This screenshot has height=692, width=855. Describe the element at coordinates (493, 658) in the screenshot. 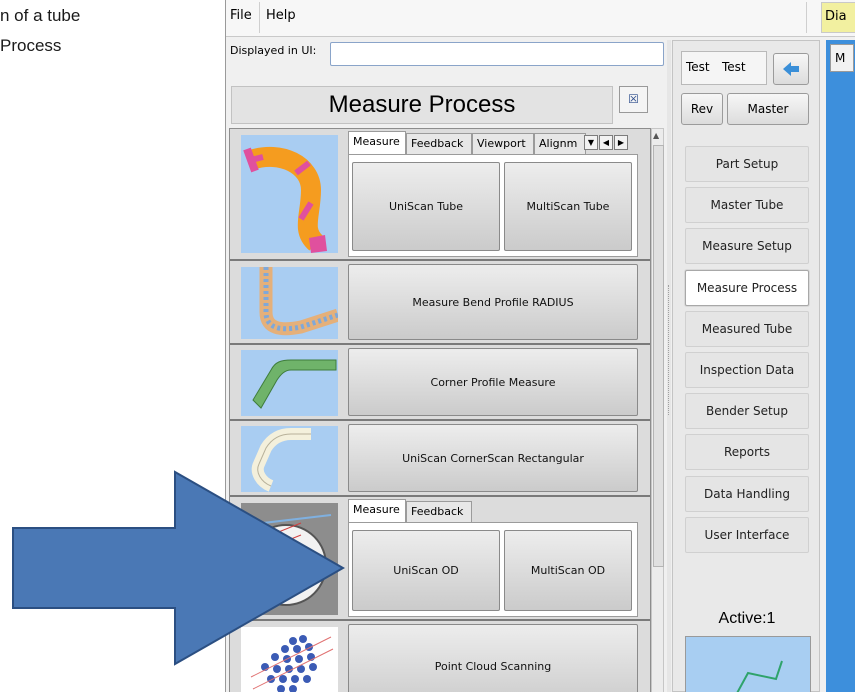

I see `point-cloud-scanning-button: Point Cloud Scanning` at that location.